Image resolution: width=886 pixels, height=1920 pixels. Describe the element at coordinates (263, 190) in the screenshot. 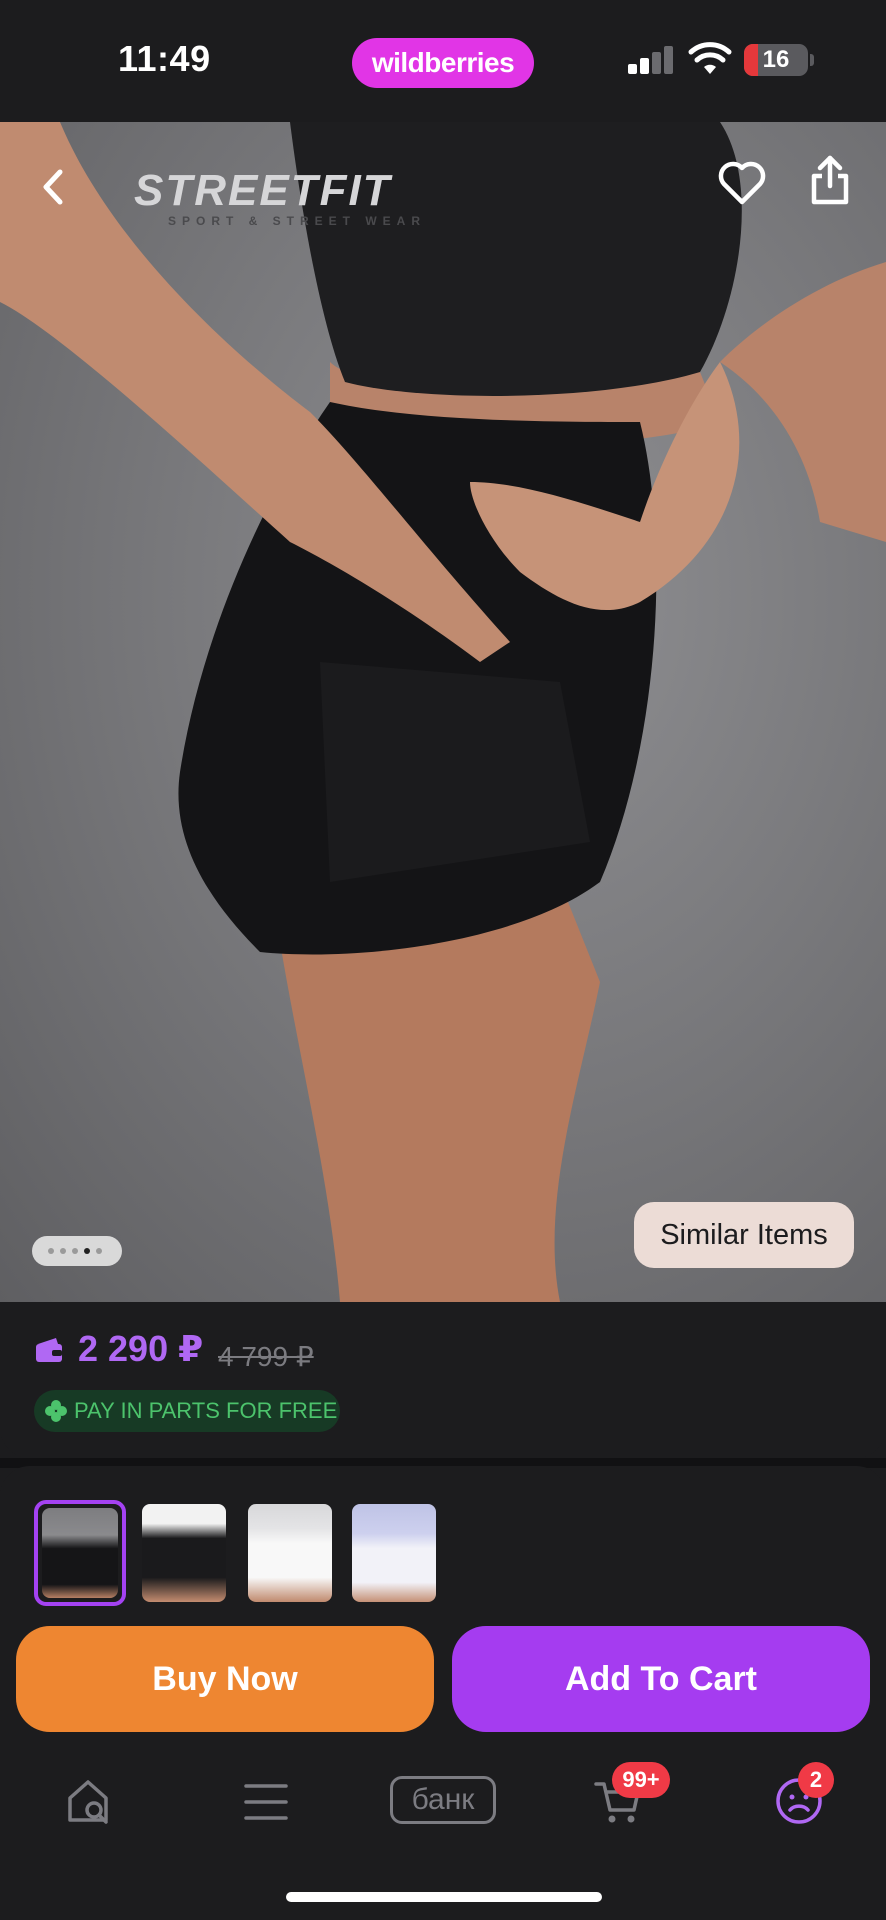

I see `brand-logo-name: STREETFIT` at that location.